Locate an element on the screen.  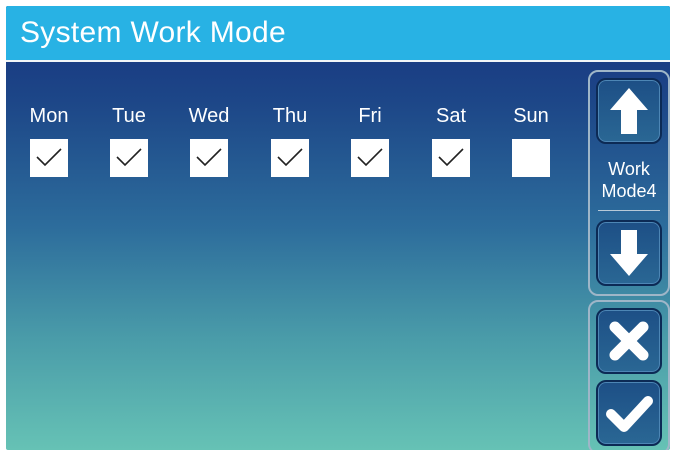
confirm-button is located at coordinates (629, 413).